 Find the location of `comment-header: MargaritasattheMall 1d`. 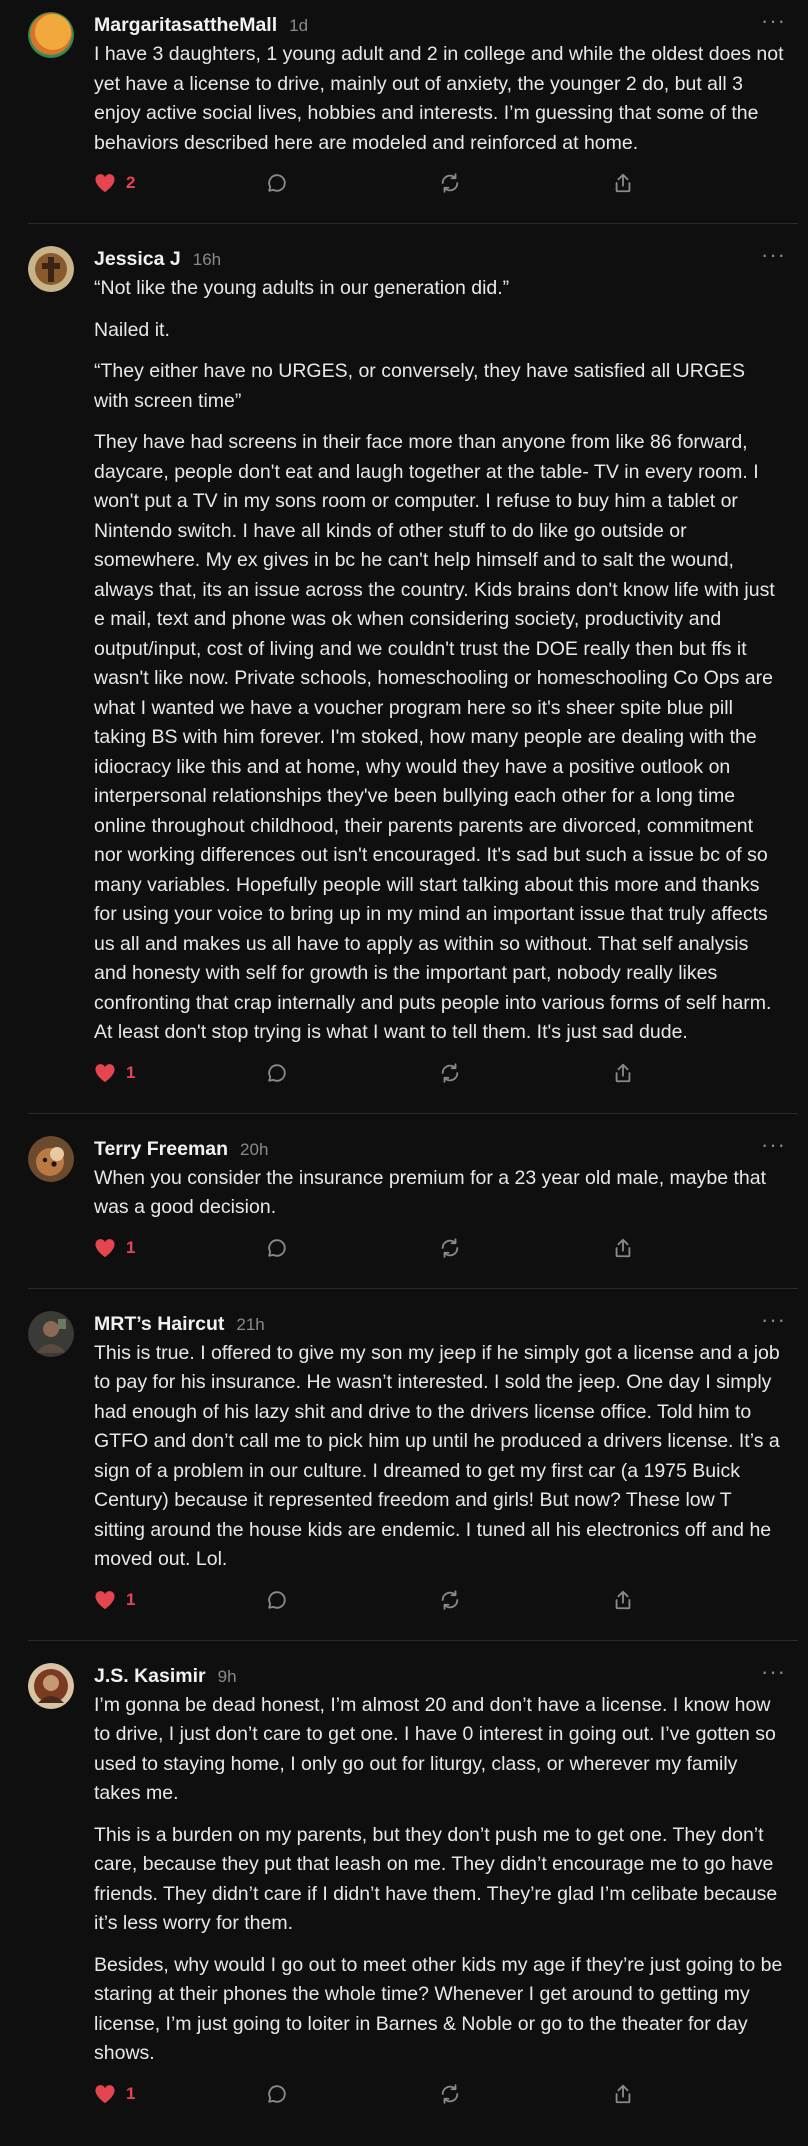

comment-header: MargaritasattheMall 1d is located at coordinates (439, 25).